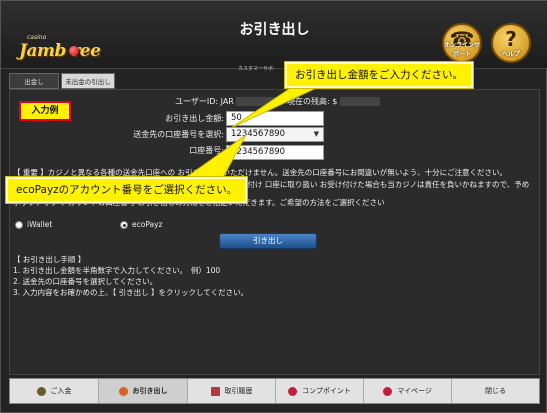 The image size is (547, 413). Describe the element at coordinates (379, 75) in the screenshot. I see `callout-amount: お引き出し金額をご入力ください。` at that location.